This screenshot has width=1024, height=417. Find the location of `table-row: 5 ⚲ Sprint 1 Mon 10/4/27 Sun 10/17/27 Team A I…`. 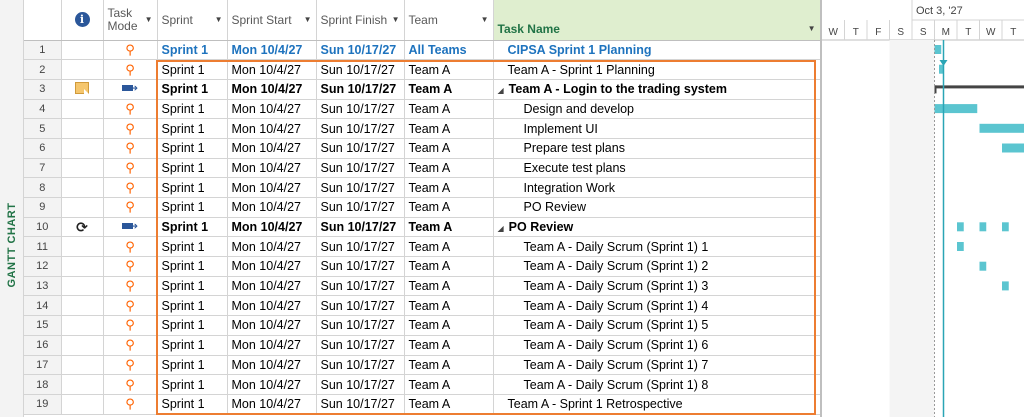

table-row: 5 ⚲ Sprint 1 Mon 10/4/27 Sun 10/17/27 Team A I… is located at coordinates (422, 128).